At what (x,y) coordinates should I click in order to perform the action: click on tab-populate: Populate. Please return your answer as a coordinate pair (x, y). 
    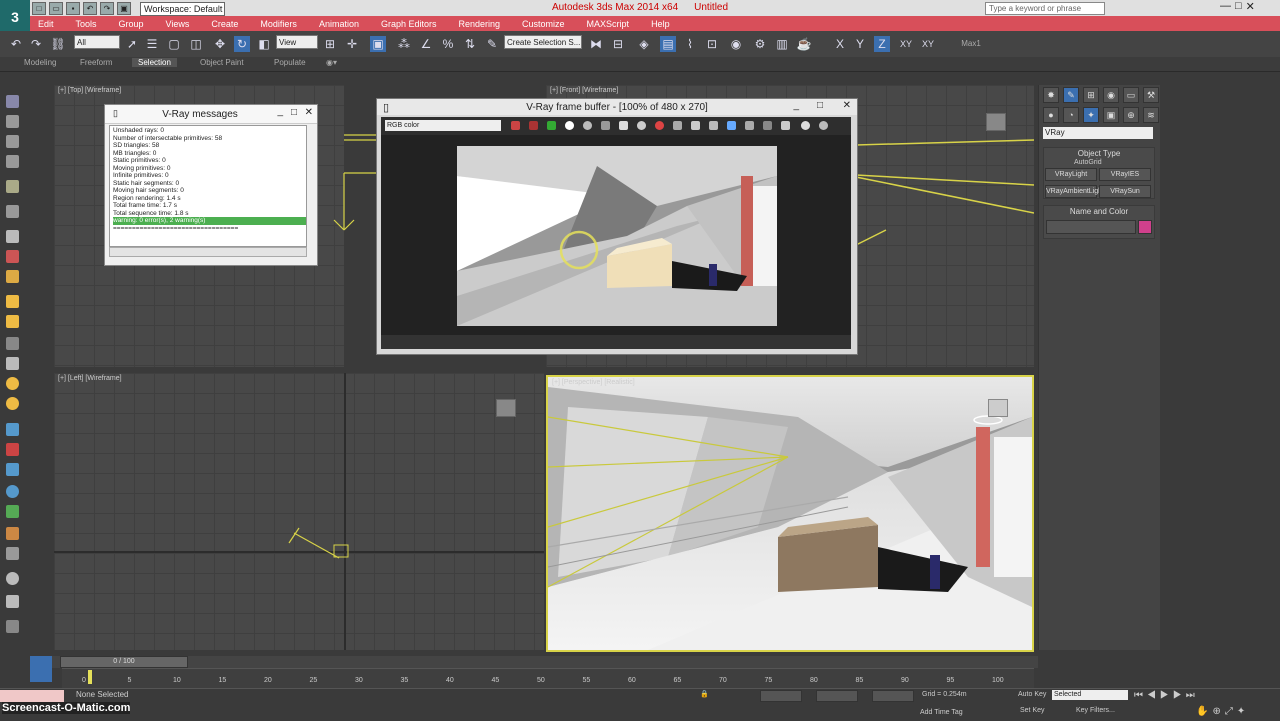
    Looking at the image, I should click on (290, 62).